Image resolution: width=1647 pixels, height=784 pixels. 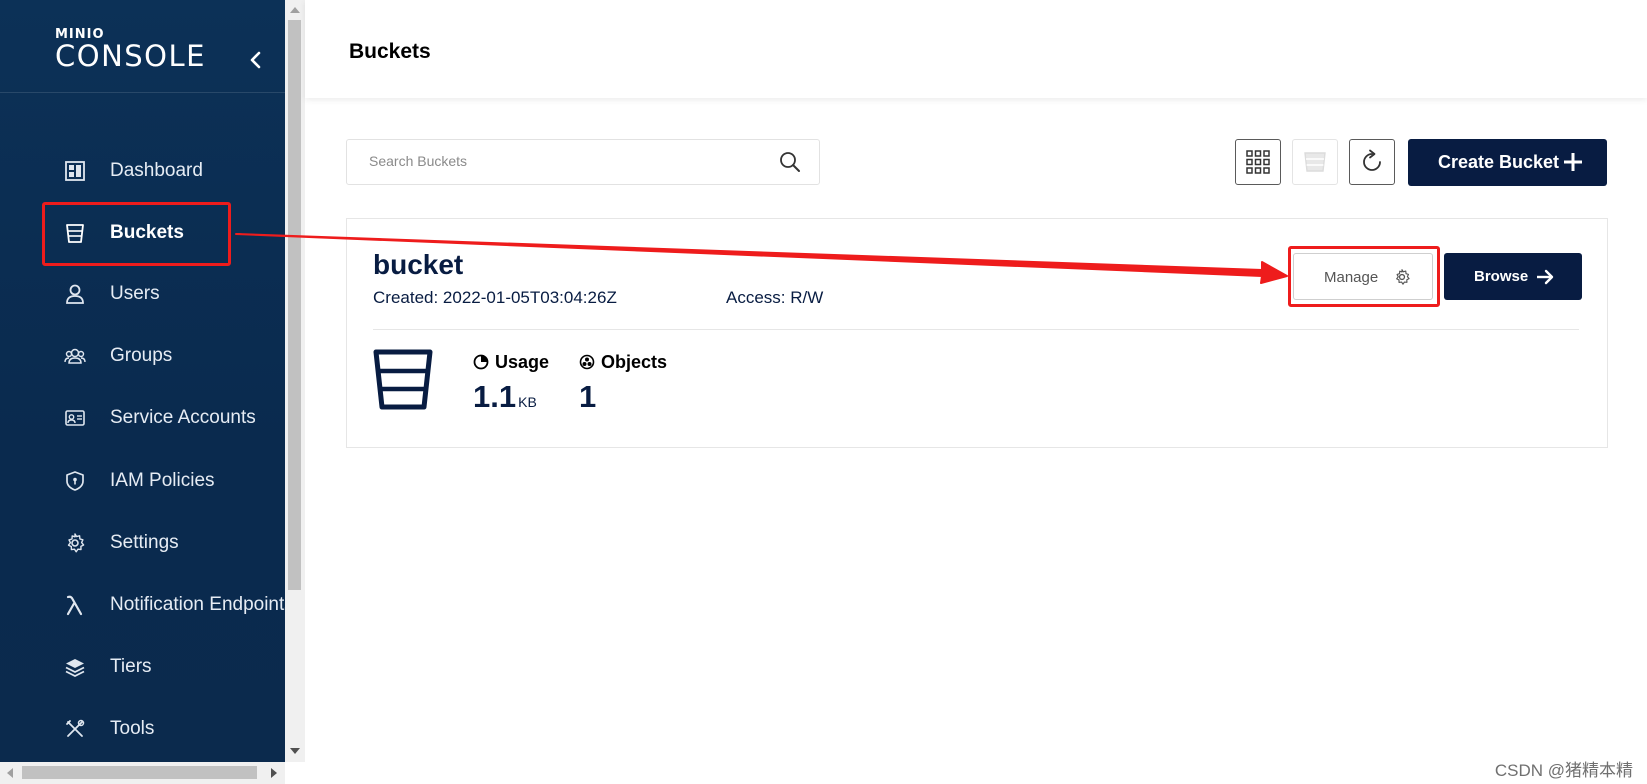 What do you see at coordinates (505, 396) in the screenshot?
I see `usage-value: 1.1 KB` at bounding box center [505, 396].